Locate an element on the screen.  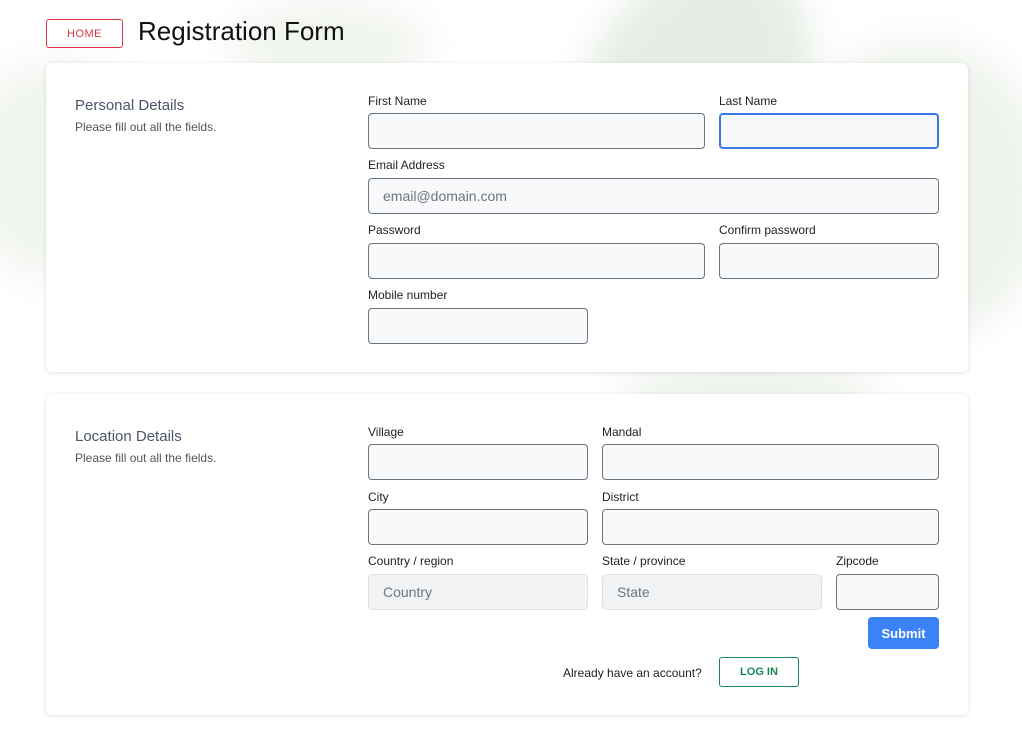
state-input is located at coordinates (712, 592).